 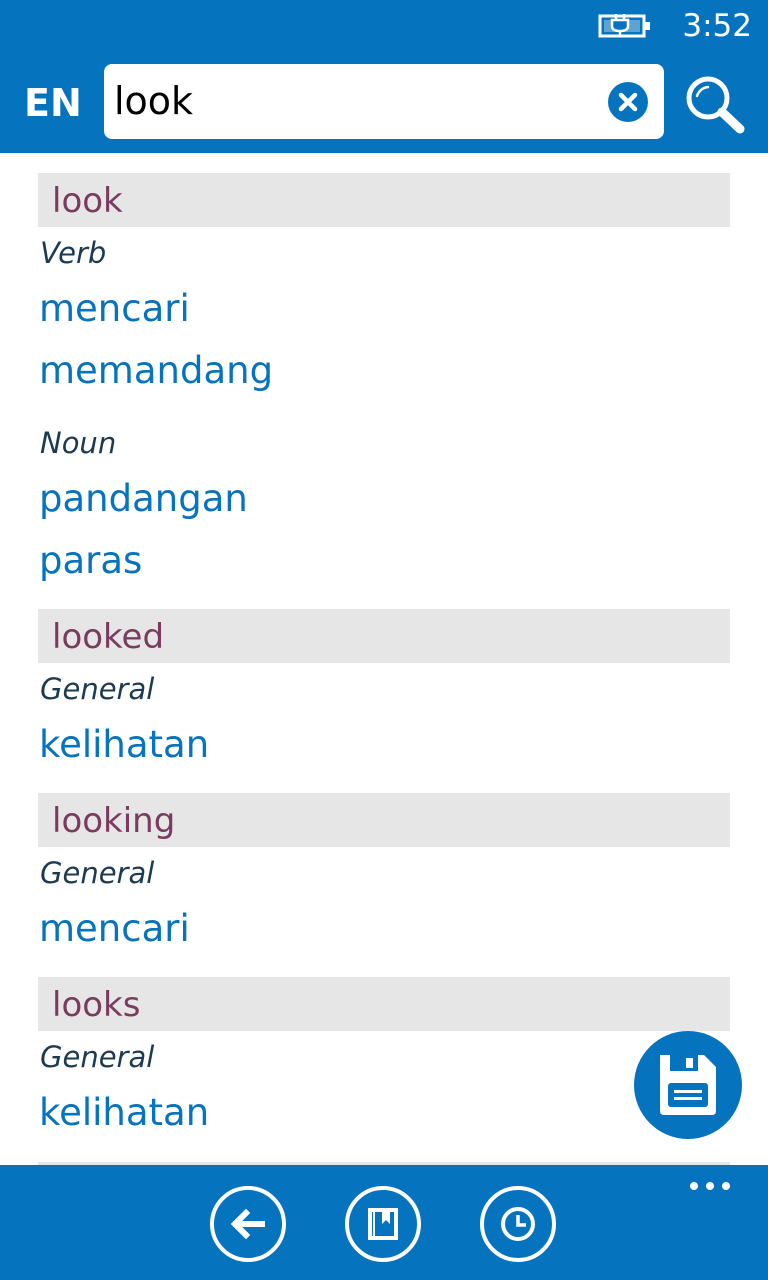 I want to click on headword: looked, so click(x=108, y=637).